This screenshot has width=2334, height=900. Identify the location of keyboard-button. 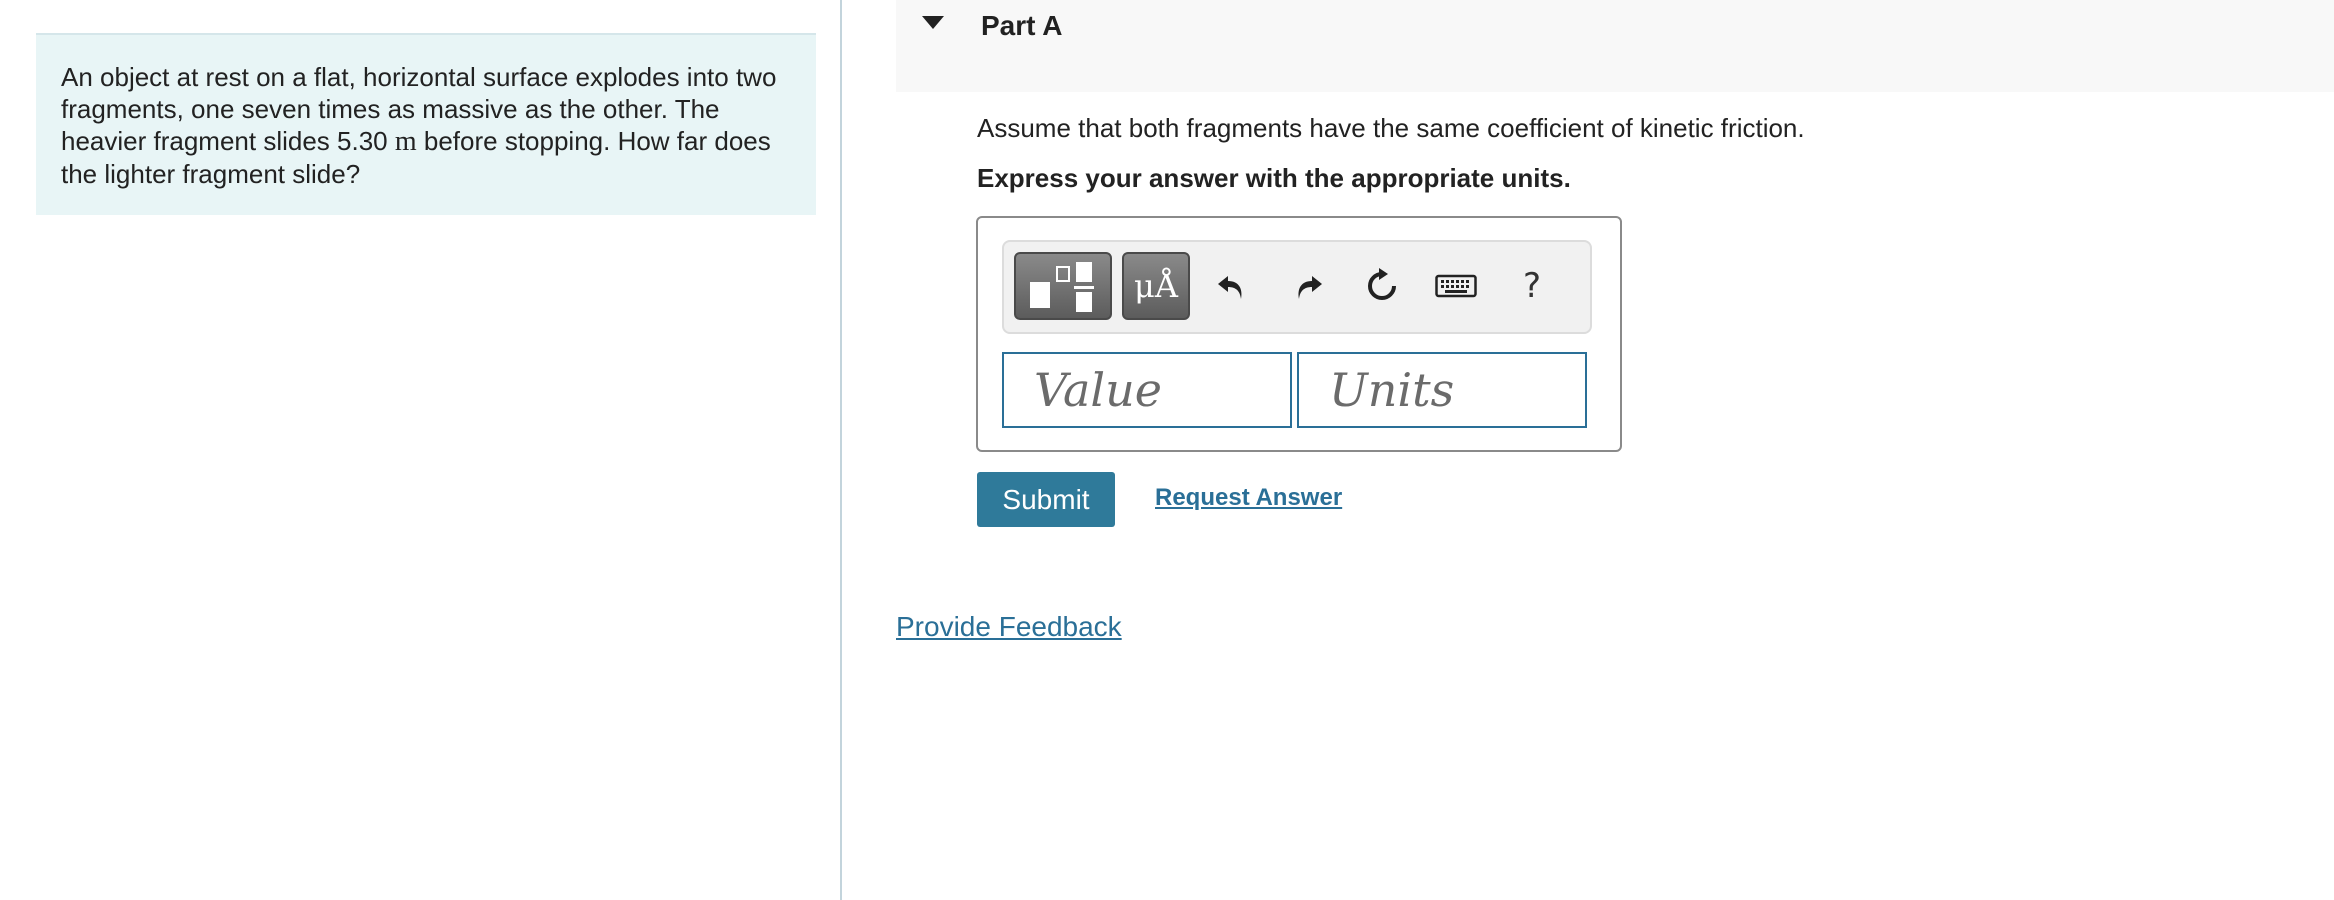
(1456, 286).